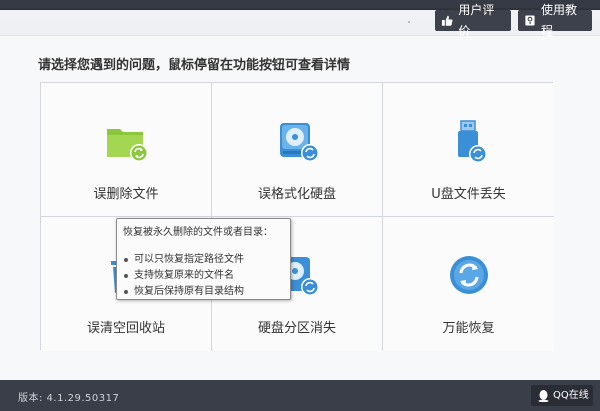  Describe the element at coordinates (299, 142) in the screenshot. I see `disk-format-recover-icon` at that location.